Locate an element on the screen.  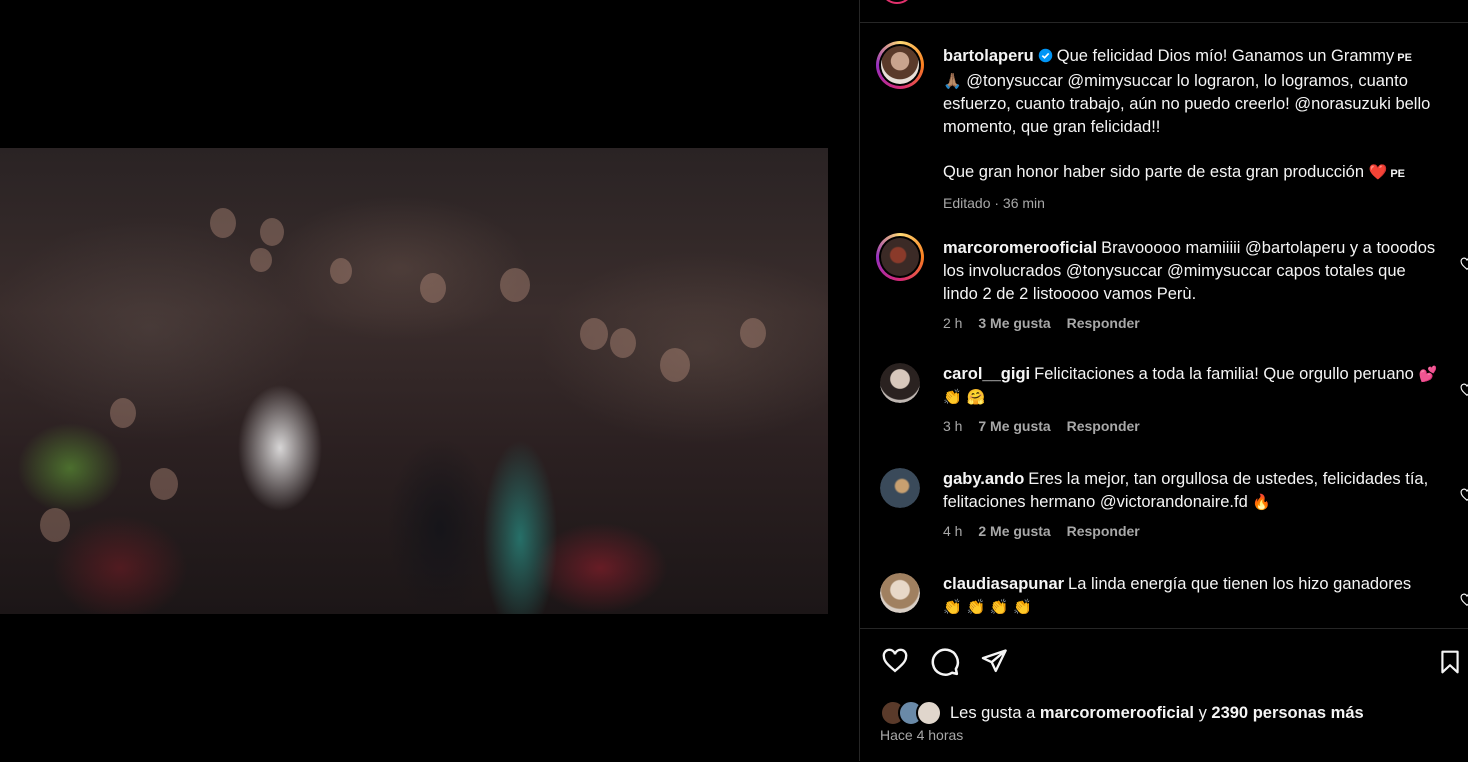
edited-label: Editado · 36 min is located at coordinates (994, 203).